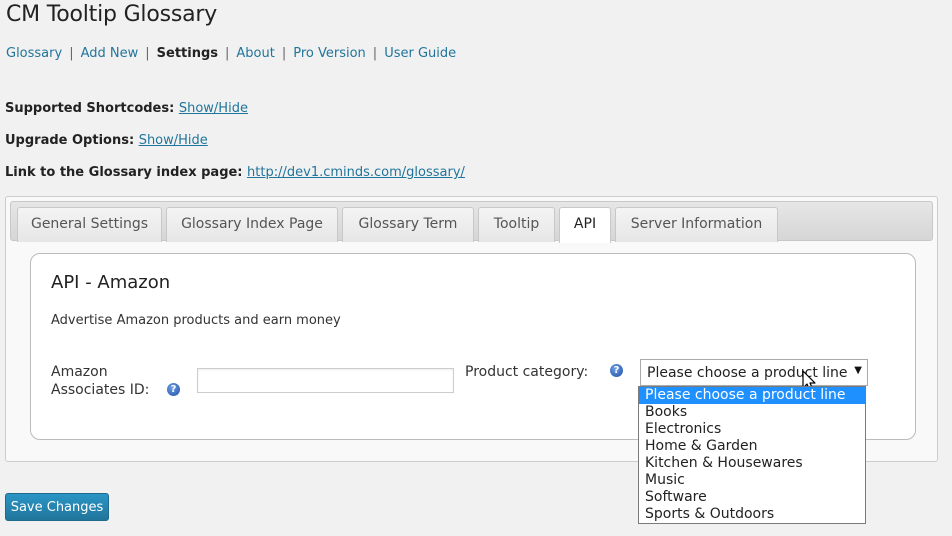  I want to click on chevron-down-icon: ▼, so click(858, 370).